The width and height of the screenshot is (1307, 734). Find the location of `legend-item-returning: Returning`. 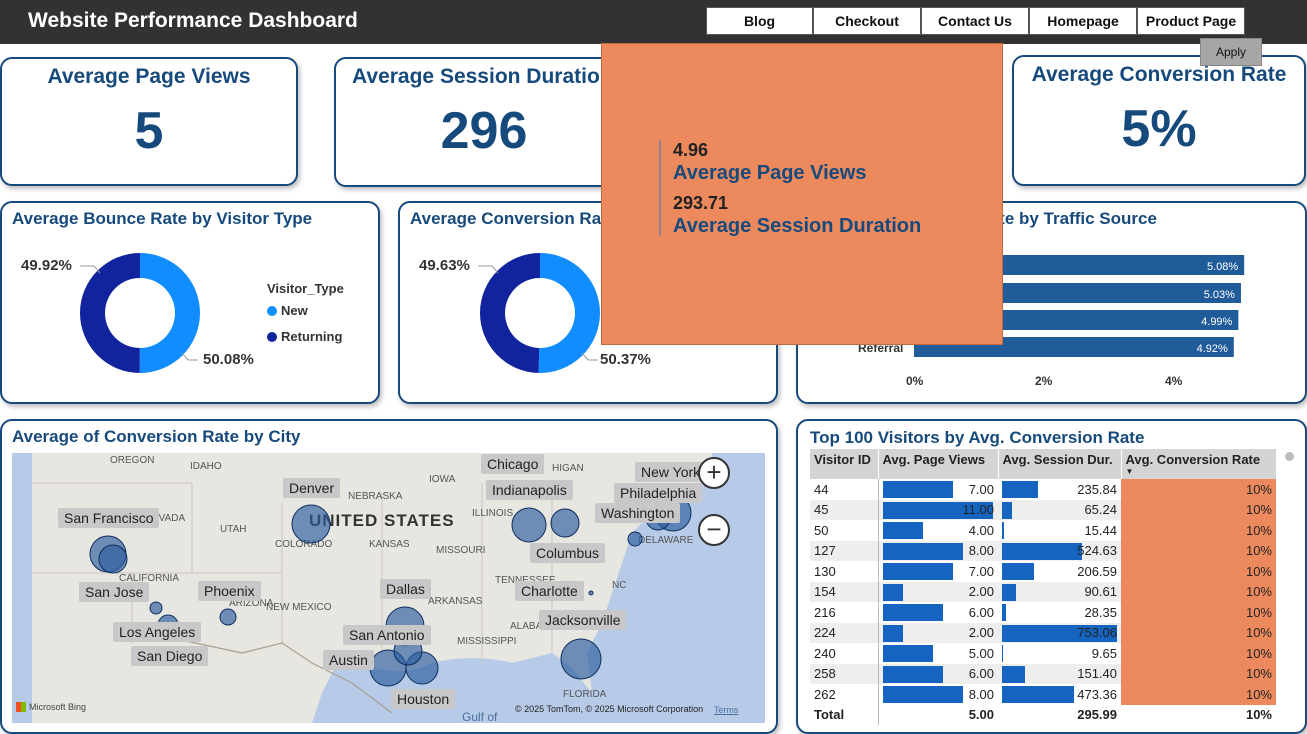

legend-item-returning: Returning is located at coordinates (304, 336).